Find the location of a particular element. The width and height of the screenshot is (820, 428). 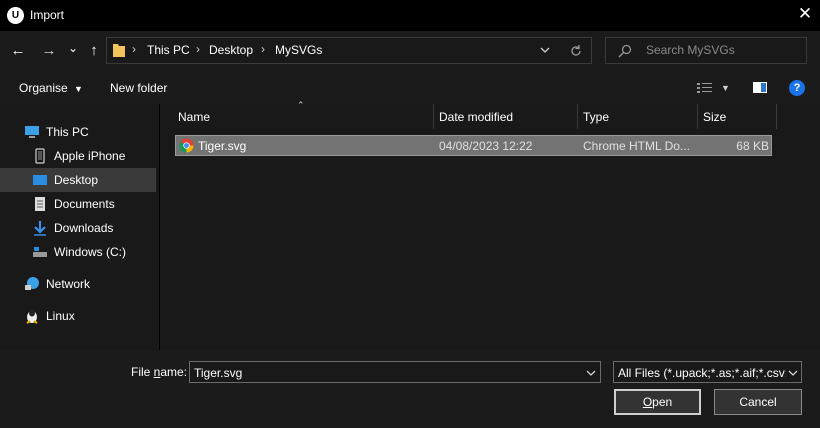

app-logo-icon: U is located at coordinates (15, 15).